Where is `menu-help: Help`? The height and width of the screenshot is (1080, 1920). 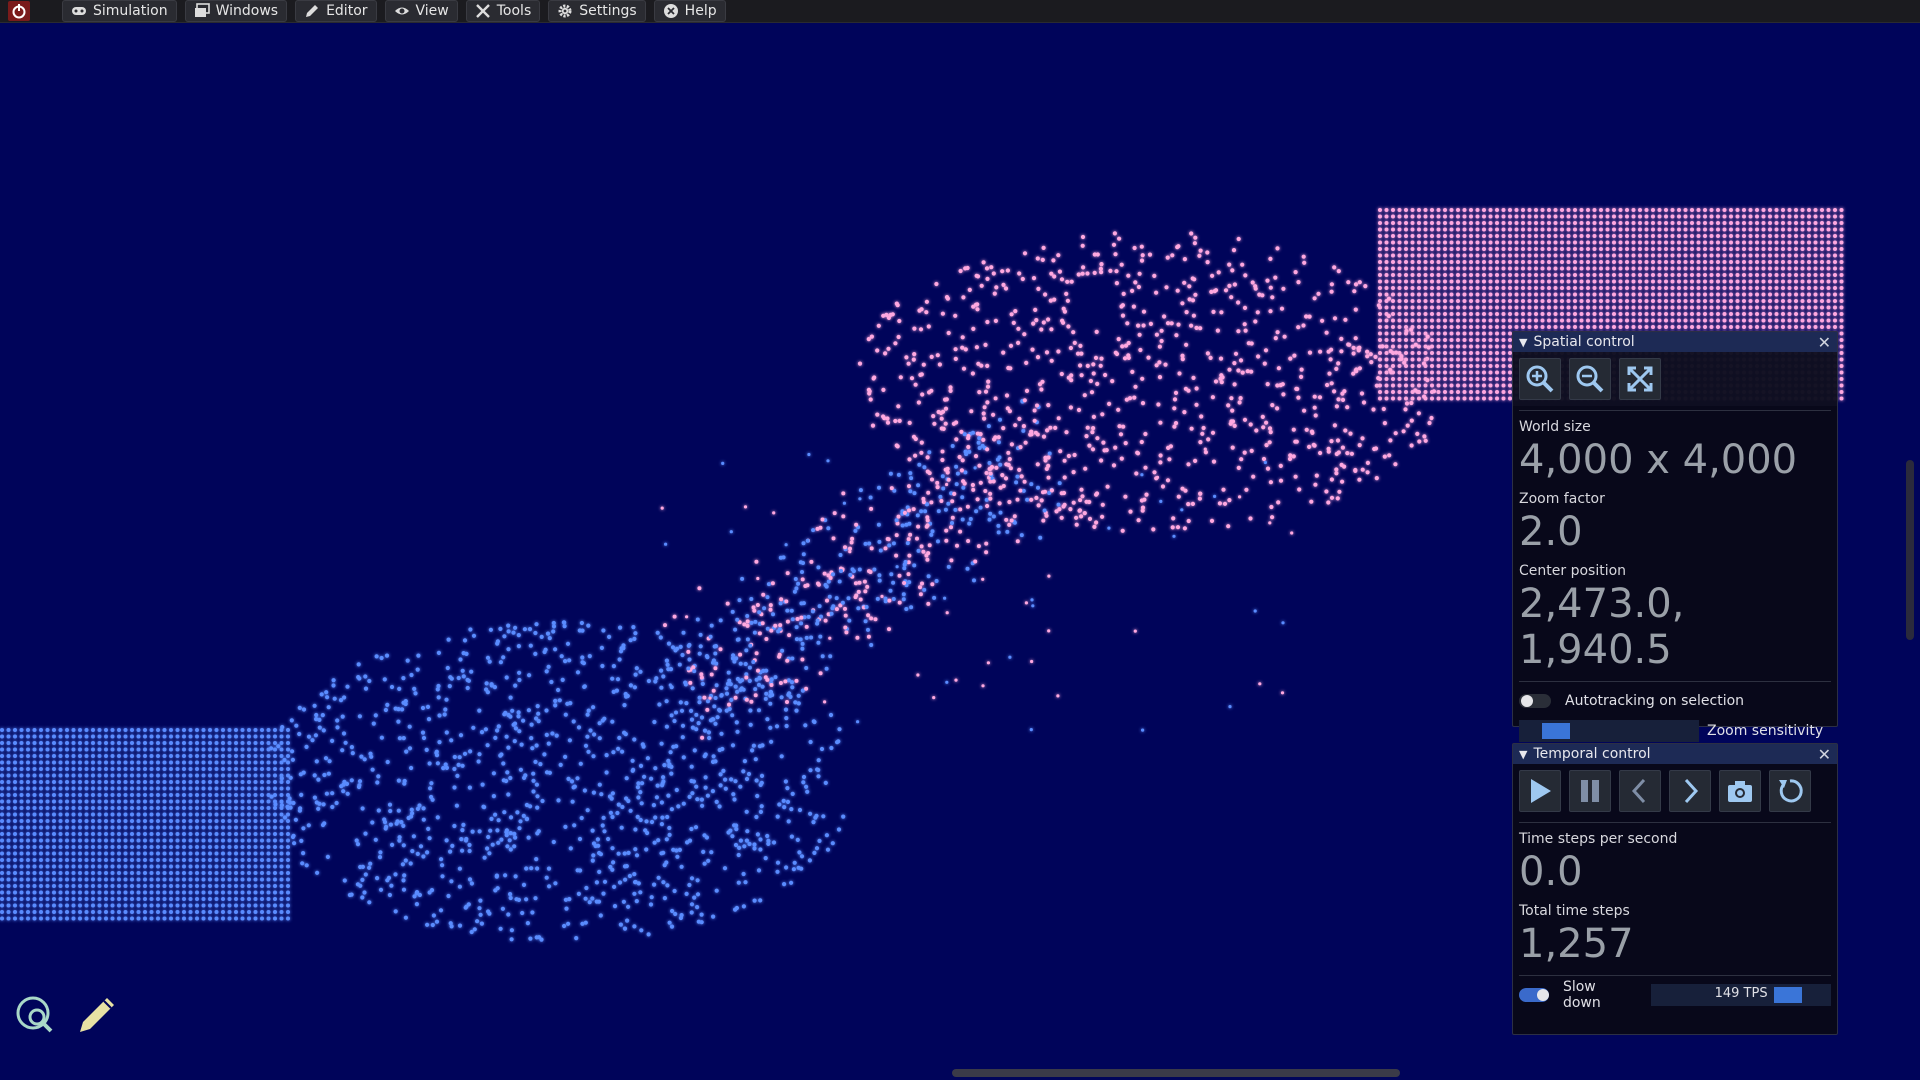 menu-help: Help is located at coordinates (689, 11).